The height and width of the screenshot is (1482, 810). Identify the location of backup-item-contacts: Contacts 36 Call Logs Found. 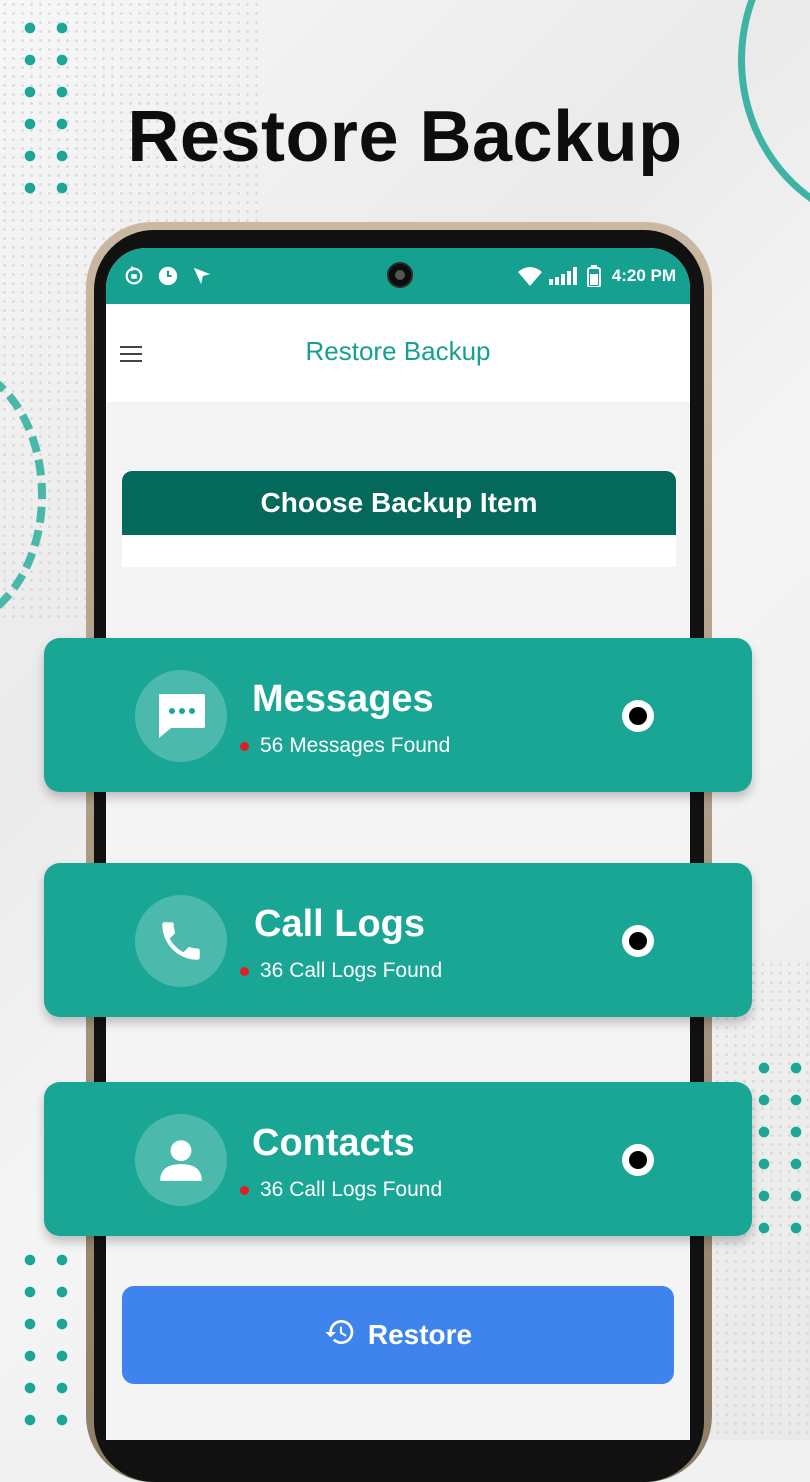
(398, 1159).